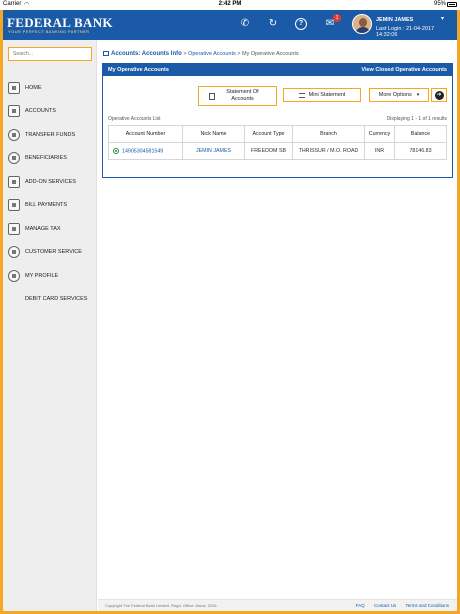 The image size is (460, 614). Describe the element at coordinates (416, 119) in the screenshot. I see `results-count: Displaying 1 - 1 of 1 results` at that location.